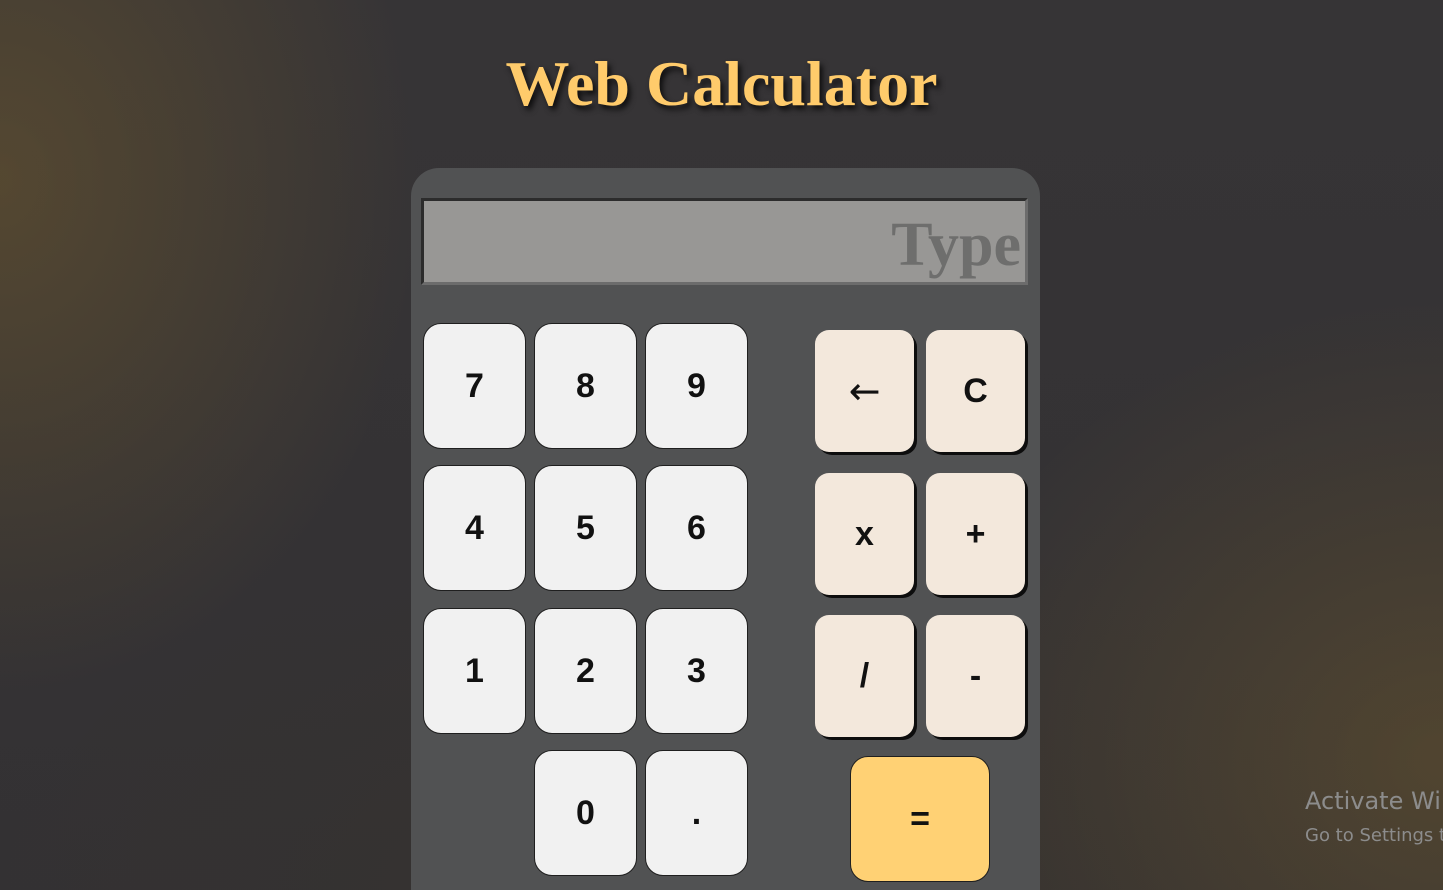 The height and width of the screenshot is (890, 1443). I want to click on key-8: 8, so click(585, 386).